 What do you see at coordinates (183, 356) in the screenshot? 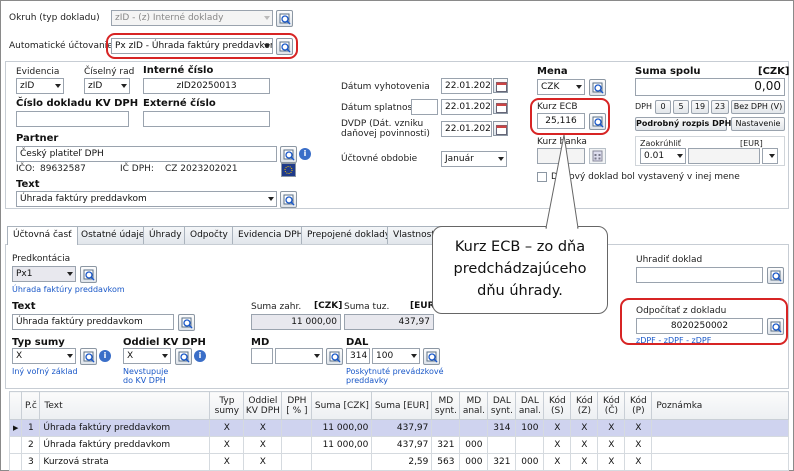
I see `oddiel-kv-search-button` at bounding box center [183, 356].